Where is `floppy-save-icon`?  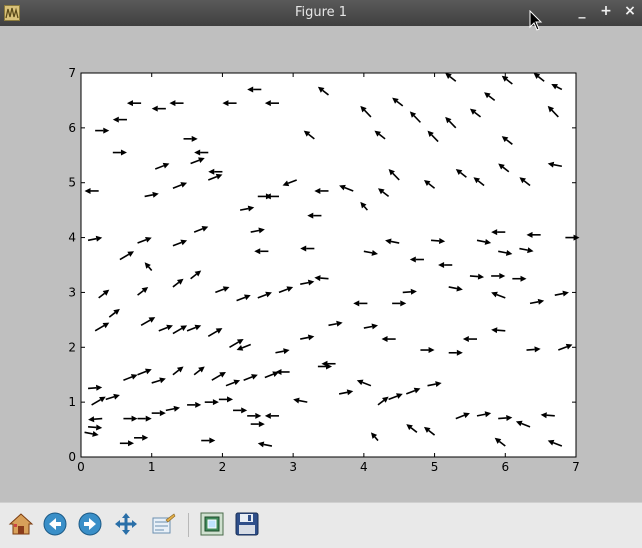 floppy-save-icon is located at coordinates (247, 524).